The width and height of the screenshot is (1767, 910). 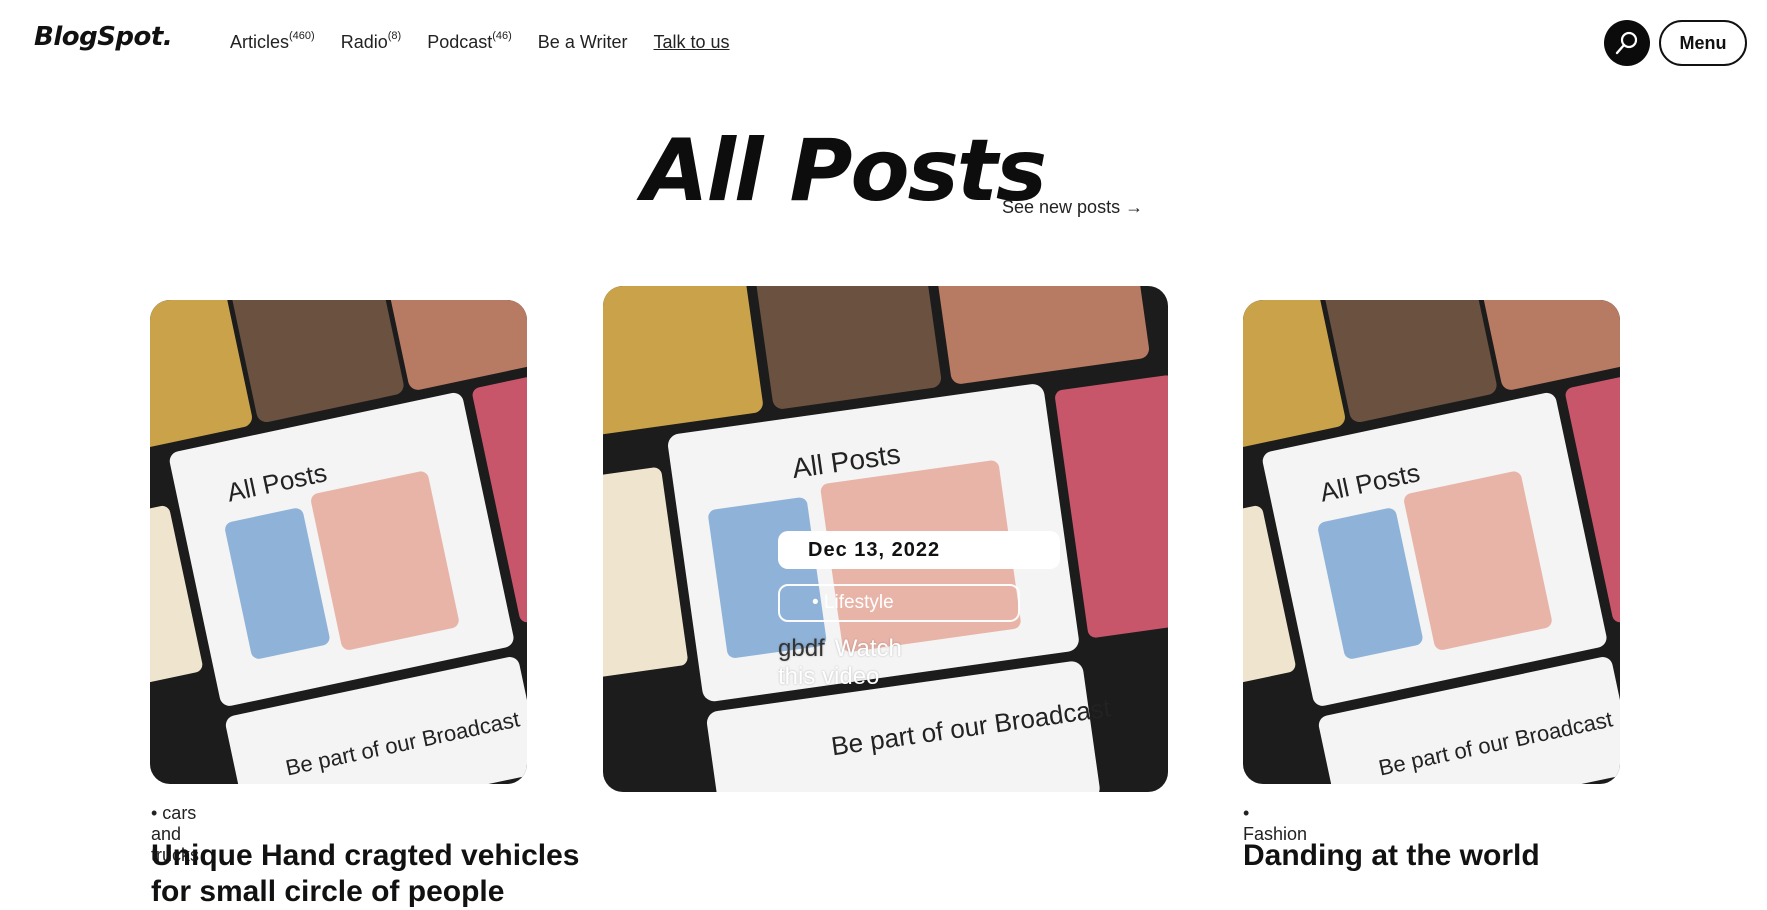 What do you see at coordinates (899, 603) in the screenshot?
I see `post-tag: • Lifestyle` at bounding box center [899, 603].